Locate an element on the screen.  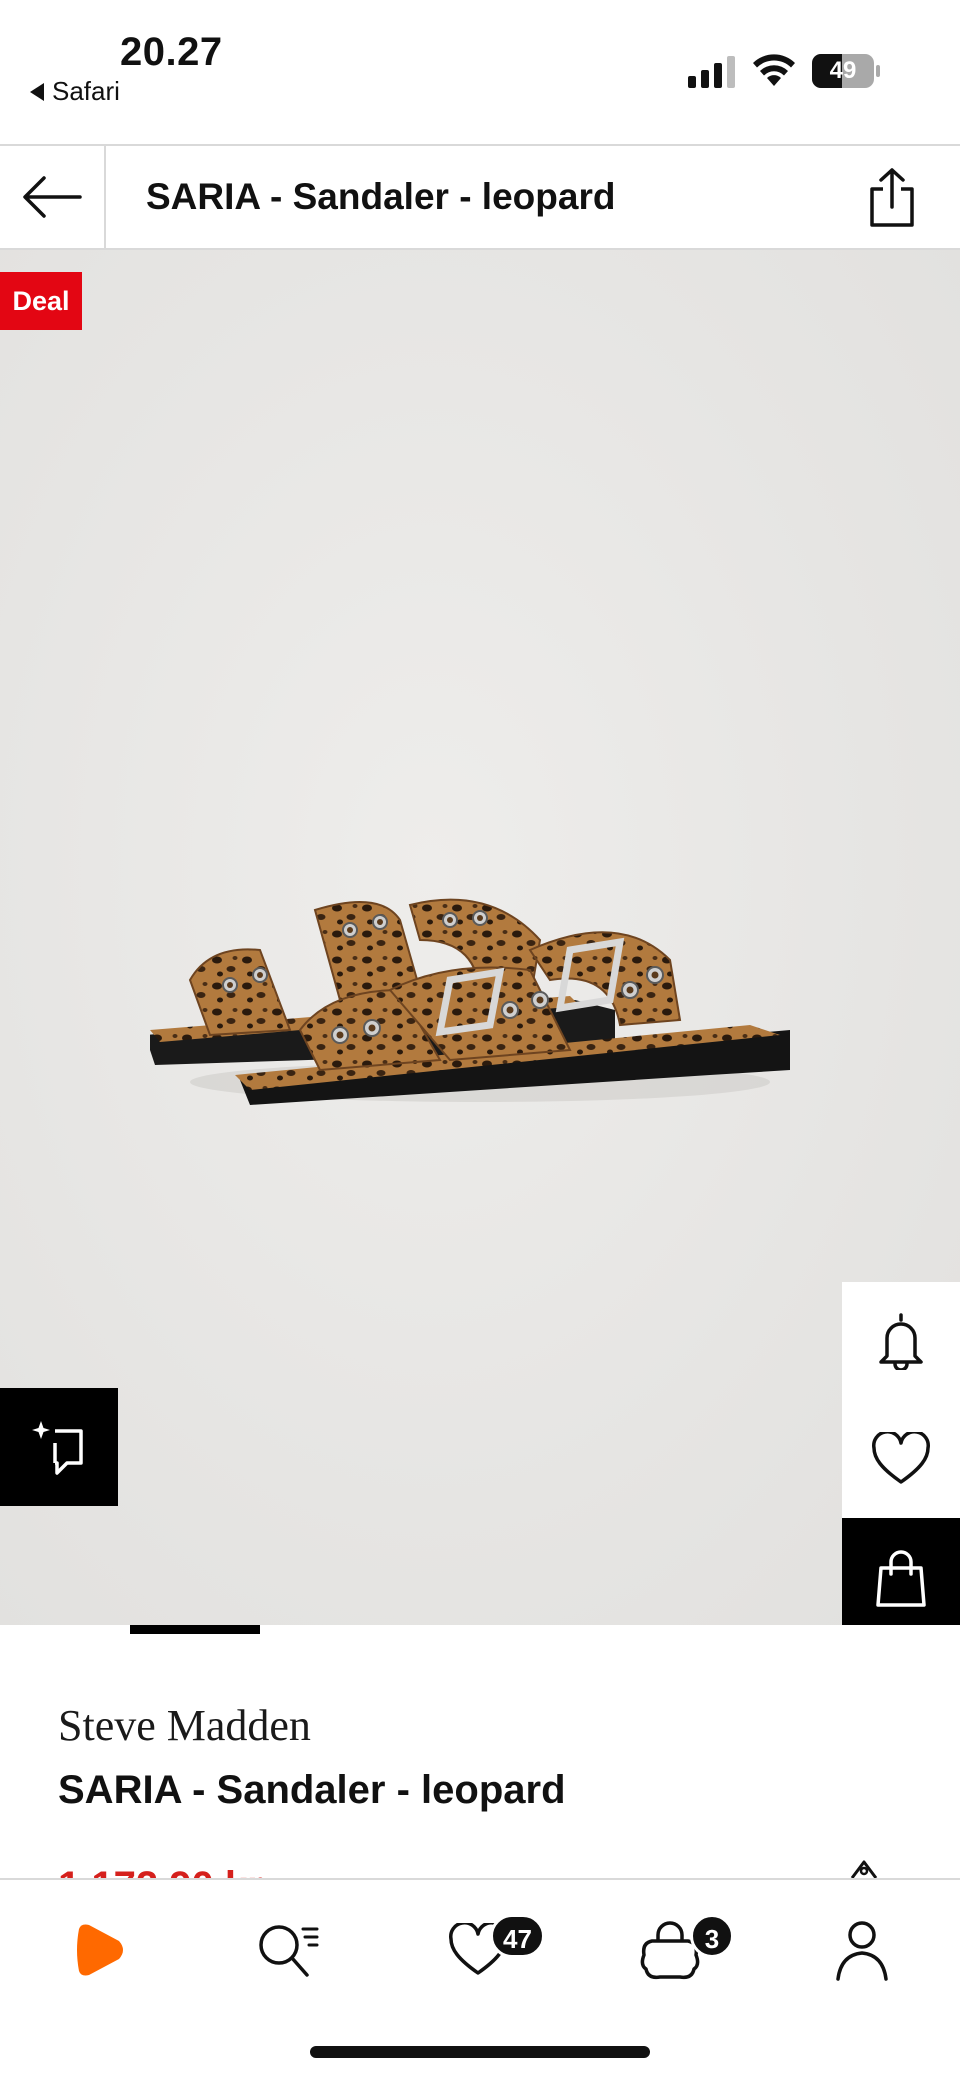
wishlist-button is located at coordinates (901, 1459).